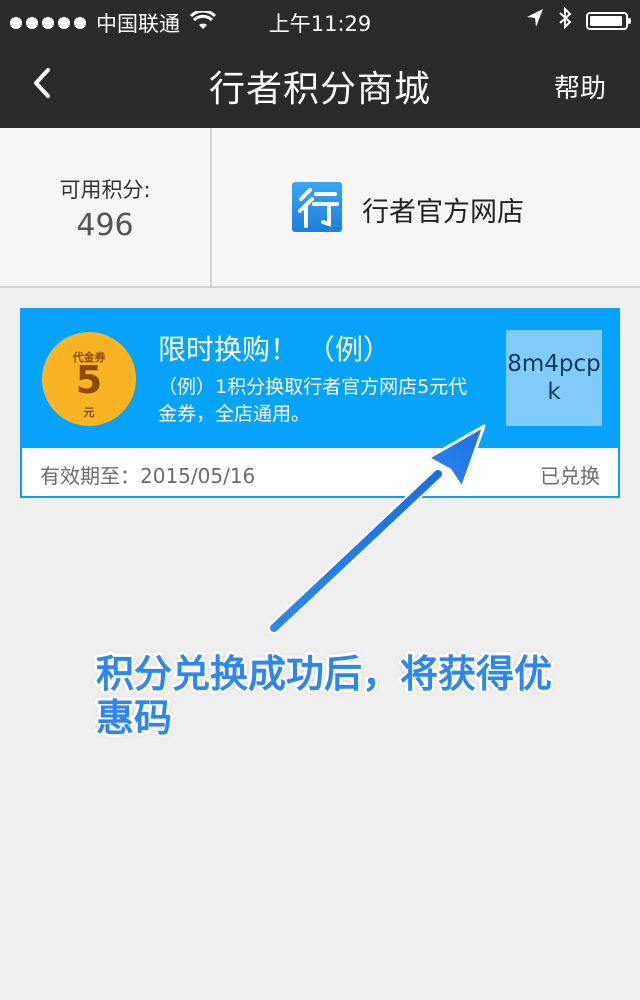 The height and width of the screenshot is (1000, 640). I want to click on official-shop-link: 行者官方网店, so click(426, 207).